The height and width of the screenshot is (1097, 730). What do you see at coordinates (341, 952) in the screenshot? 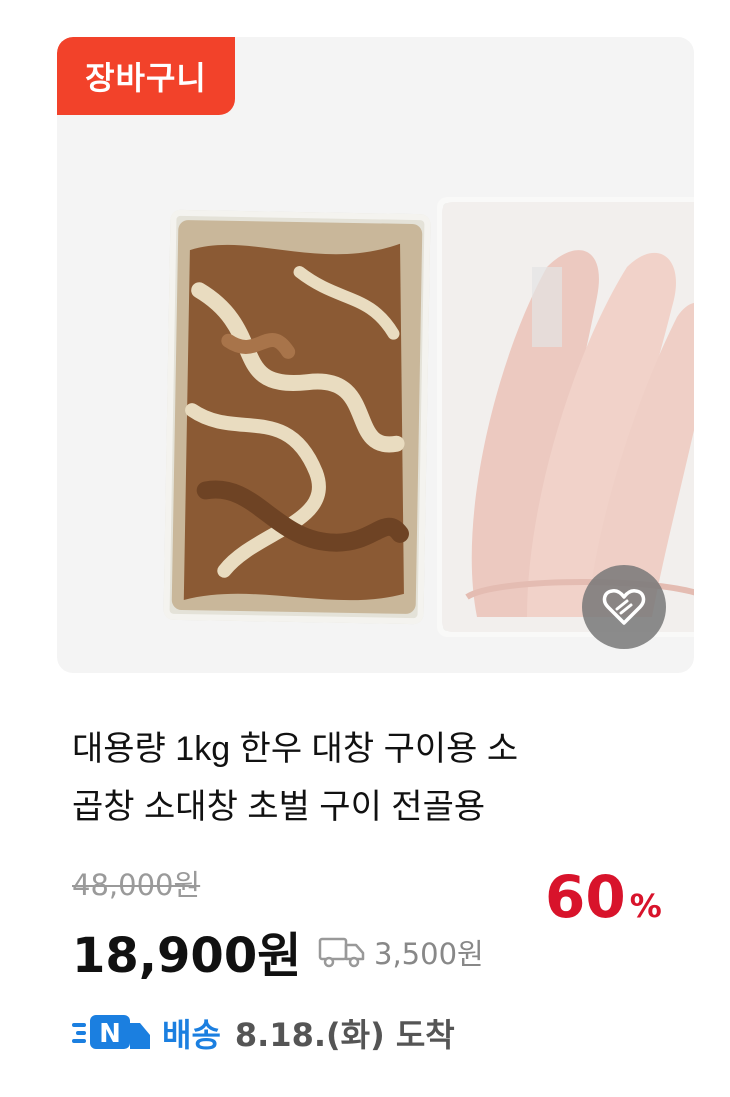
I see `truck-icon` at bounding box center [341, 952].